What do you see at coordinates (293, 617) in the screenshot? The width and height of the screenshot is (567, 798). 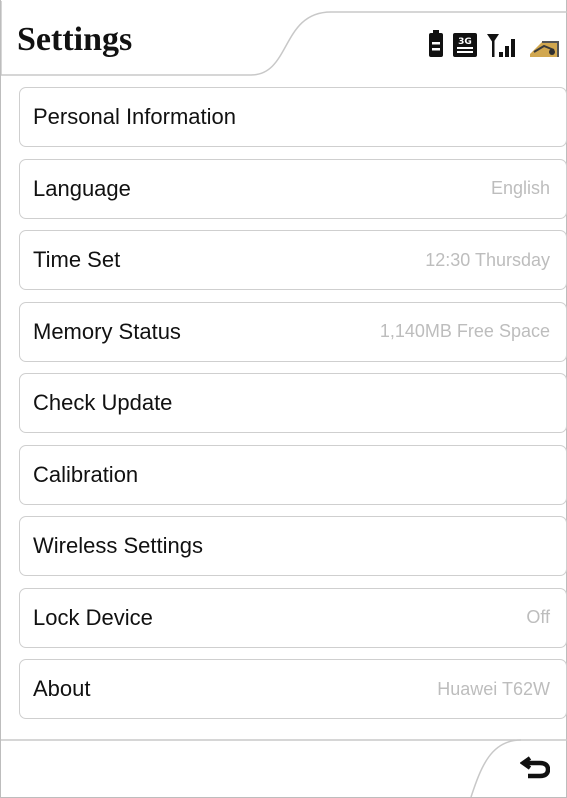 I see `settings-item-lock-device: Lock Device Off` at bounding box center [293, 617].